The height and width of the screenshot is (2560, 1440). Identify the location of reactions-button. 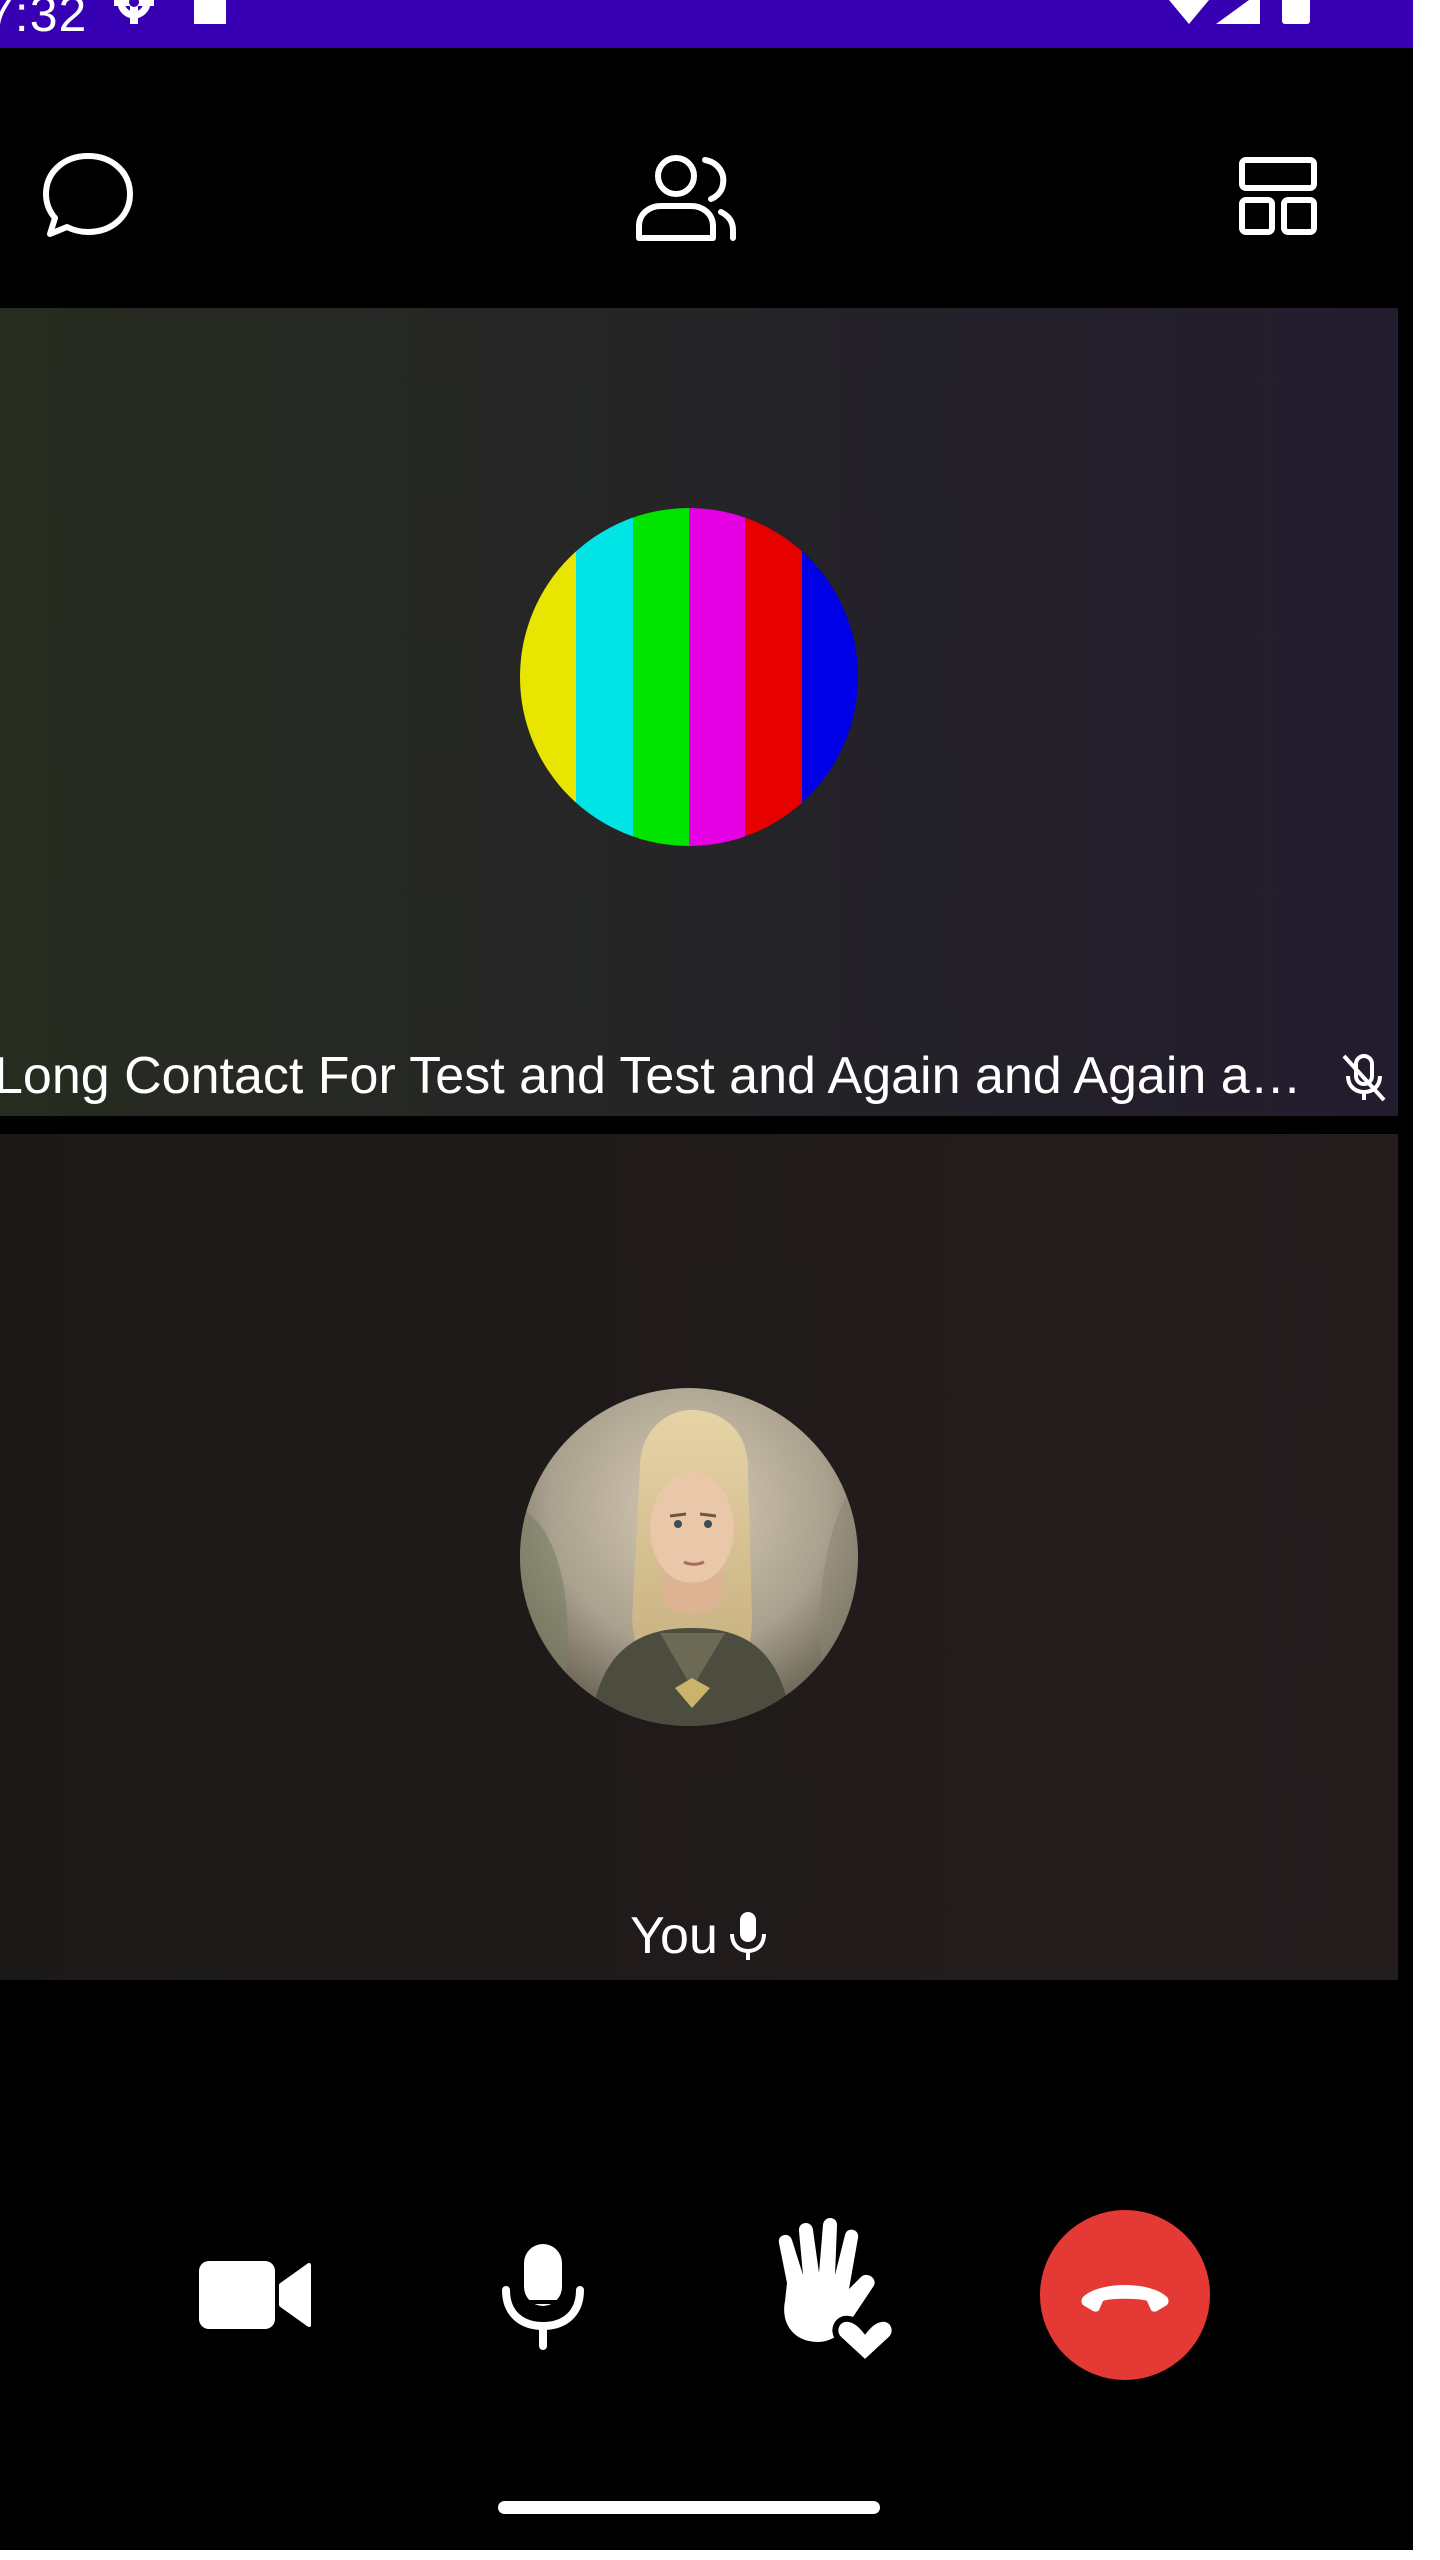
(832, 2293).